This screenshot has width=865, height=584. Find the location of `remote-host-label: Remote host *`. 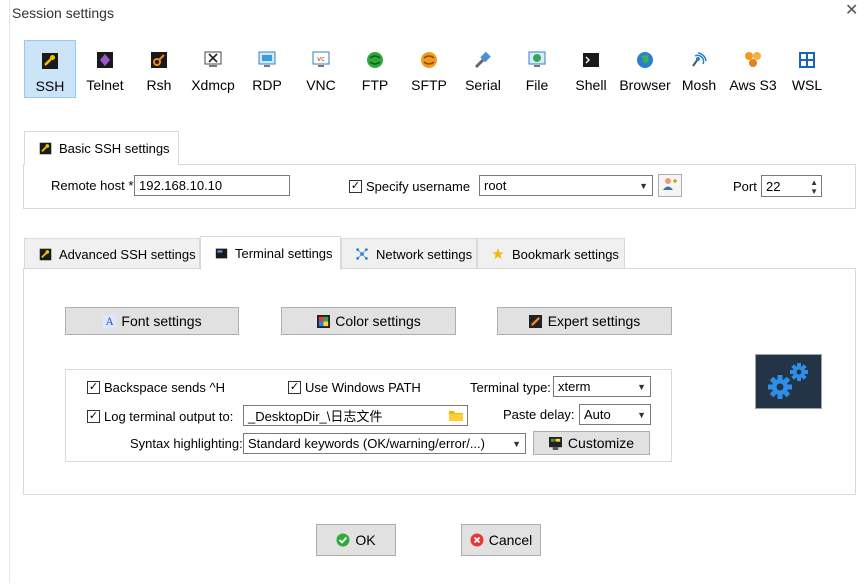

remote-host-label: Remote host * is located at coordinates (92, 185).